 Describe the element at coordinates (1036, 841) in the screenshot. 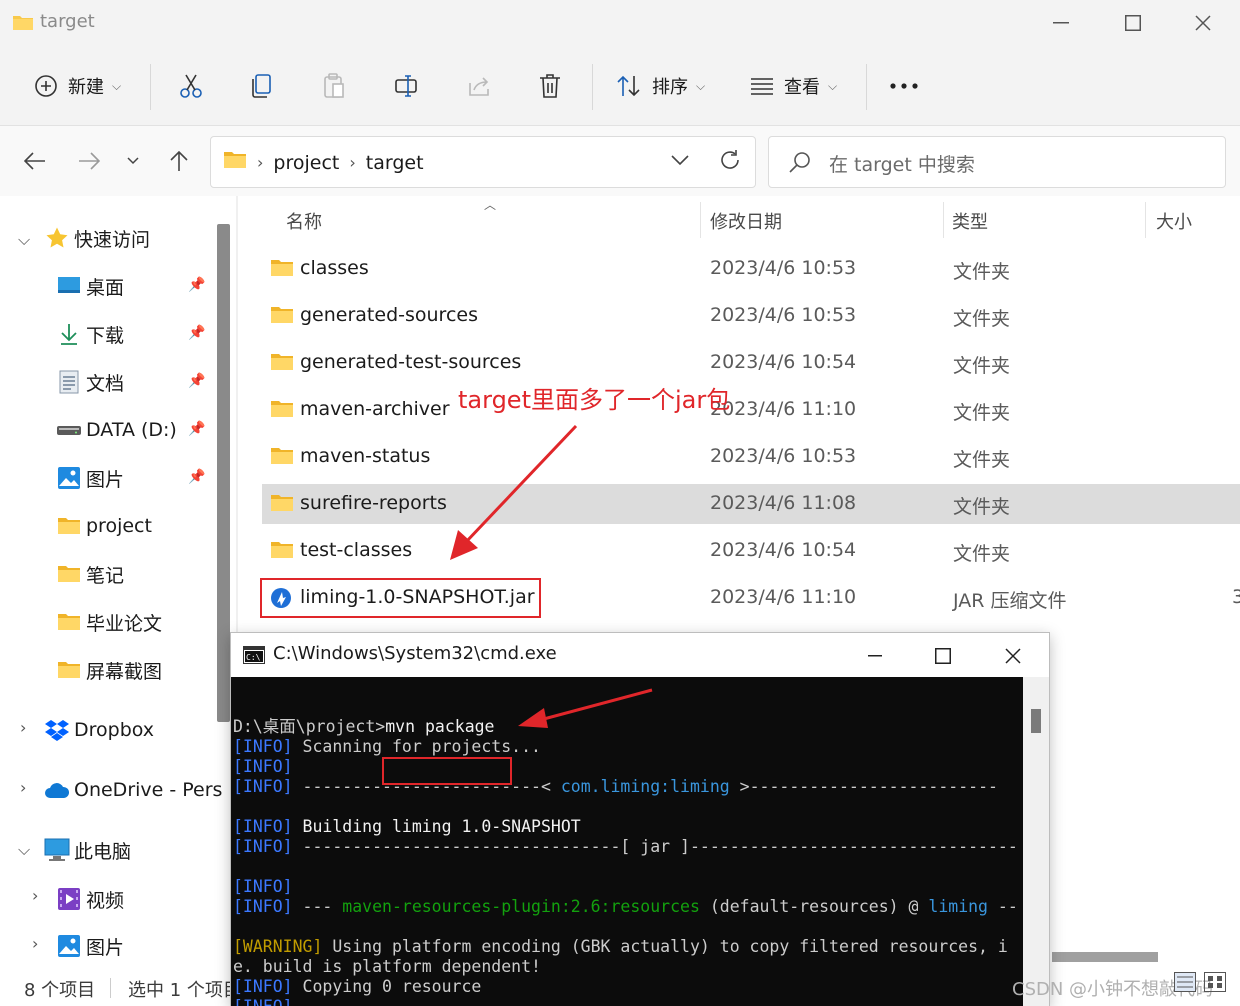

I see `cmd-scrollbar` at that location.